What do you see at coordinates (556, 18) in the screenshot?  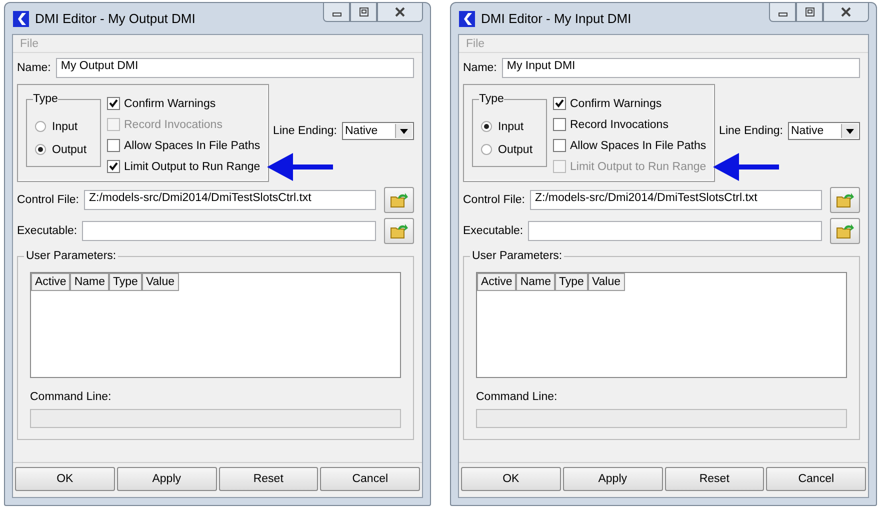 I see `window-title: DMI Editor - My Input DMI` at bounding box center [556, 18].